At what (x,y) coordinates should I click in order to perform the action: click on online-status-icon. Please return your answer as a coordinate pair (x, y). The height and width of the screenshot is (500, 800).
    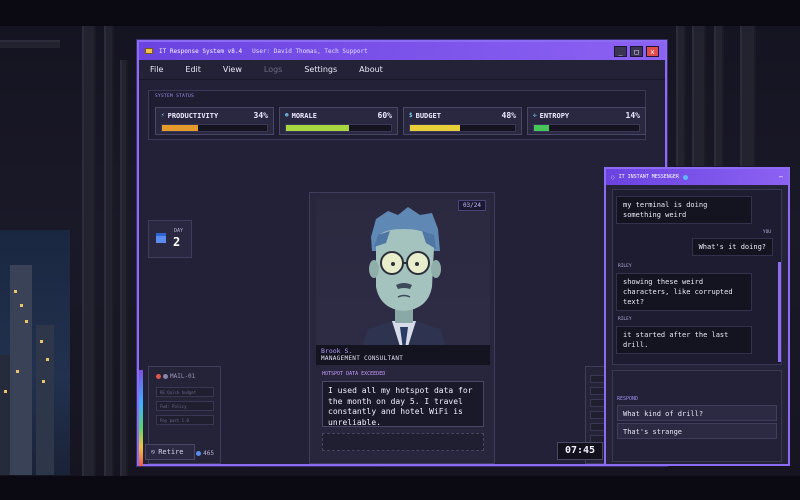
    Looking at the image, I should click on (685, 177).